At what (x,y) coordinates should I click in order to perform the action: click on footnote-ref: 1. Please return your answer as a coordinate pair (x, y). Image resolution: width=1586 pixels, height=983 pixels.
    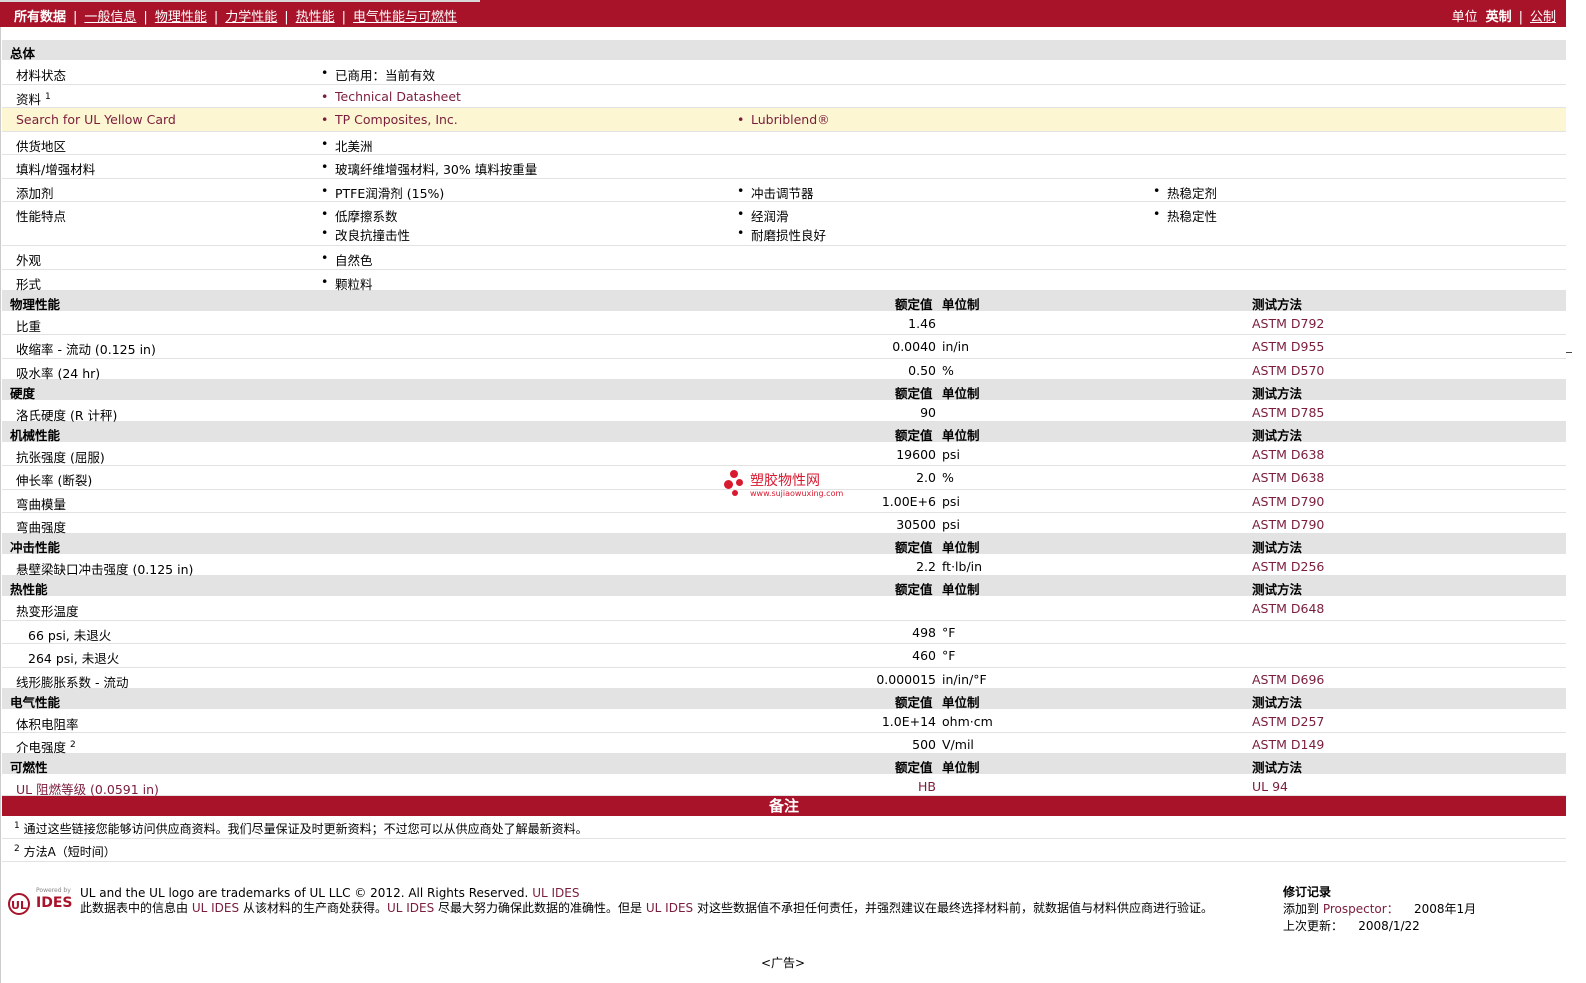
    Looking at the image, I should click on (48, 96).